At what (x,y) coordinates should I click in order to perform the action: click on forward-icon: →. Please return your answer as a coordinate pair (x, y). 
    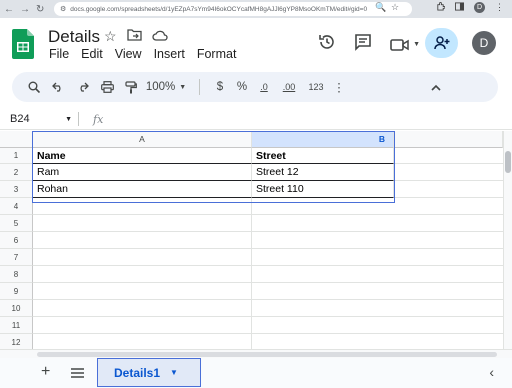
    Looking at the image, I should click on (25, 9).